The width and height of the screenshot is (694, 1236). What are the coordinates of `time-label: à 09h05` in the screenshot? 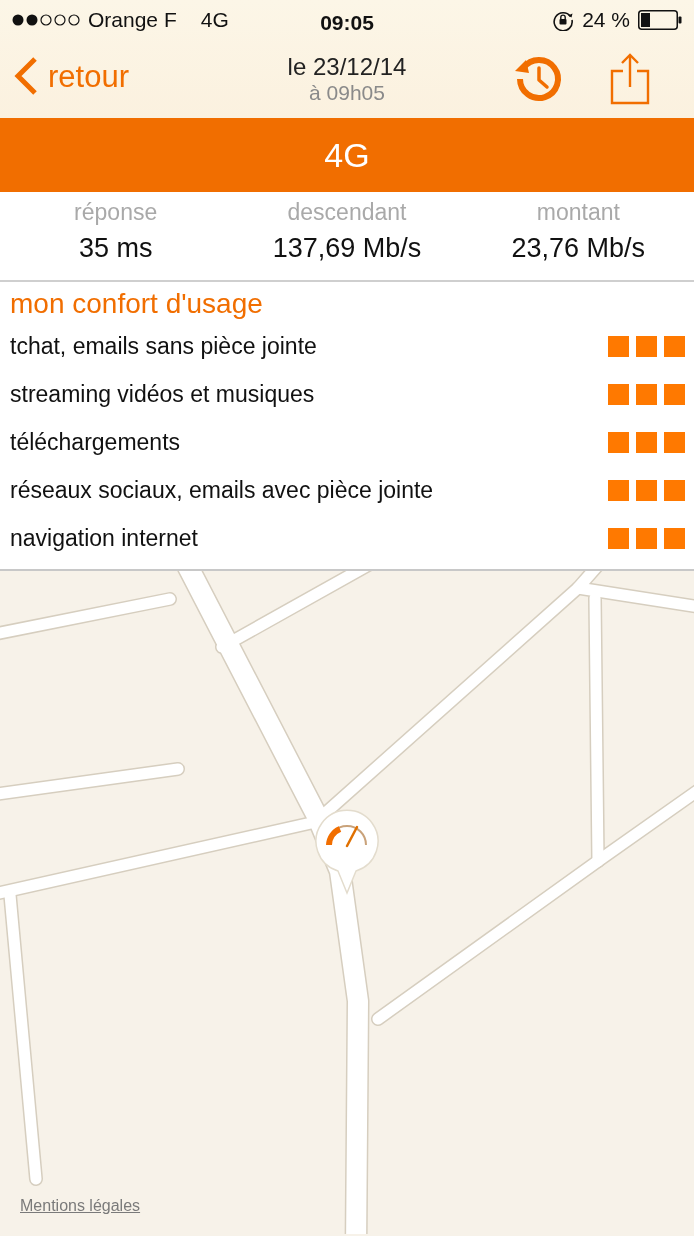 It's located at (347, 92).